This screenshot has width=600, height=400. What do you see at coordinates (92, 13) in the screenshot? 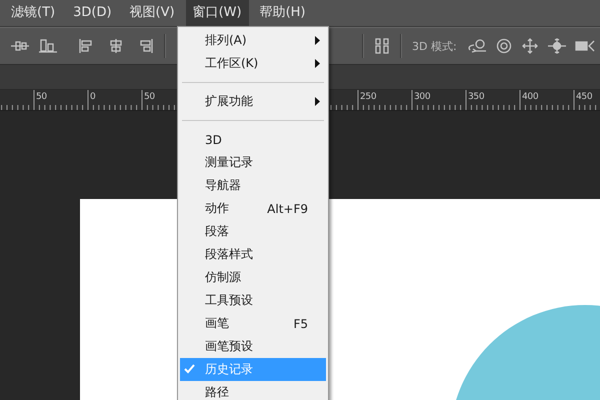
I see `menu-bar-item: 3D(D)` at bounding box center [92, 13].